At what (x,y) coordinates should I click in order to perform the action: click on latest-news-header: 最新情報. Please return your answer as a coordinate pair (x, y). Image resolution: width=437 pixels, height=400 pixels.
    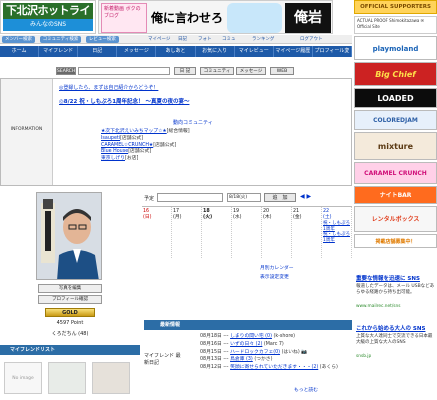
    Looking at the image, I should click on (248, 325).